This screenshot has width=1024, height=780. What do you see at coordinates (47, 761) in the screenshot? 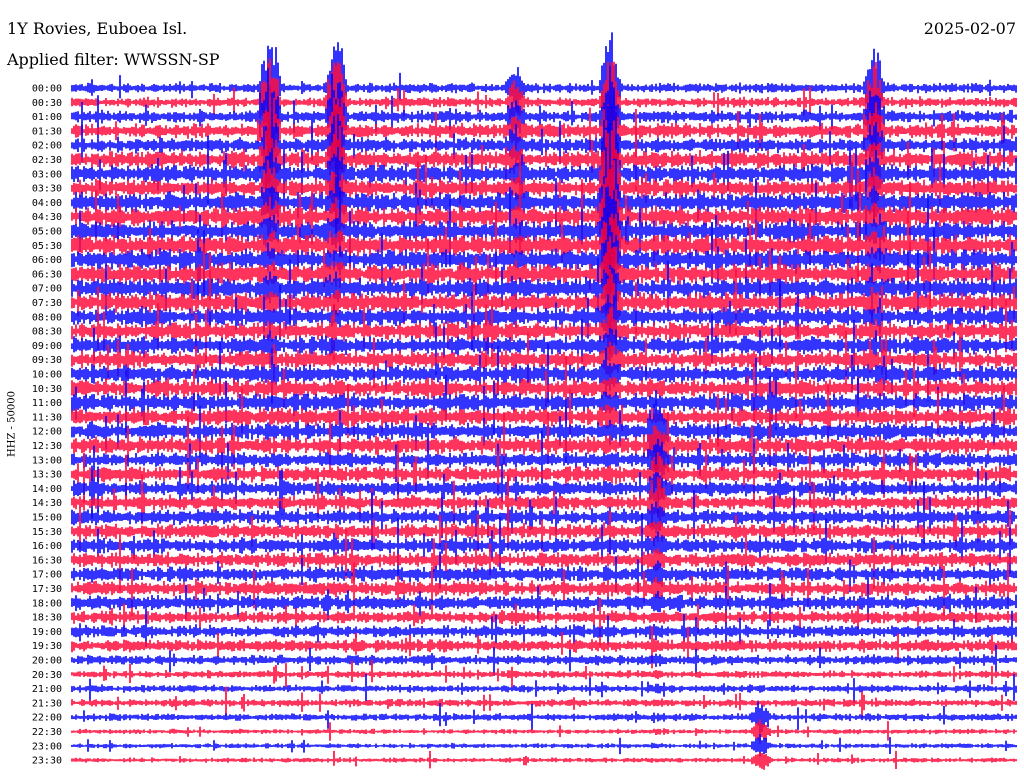
I see `time-tick-label: 23:30` at bounding box center [47, 761].